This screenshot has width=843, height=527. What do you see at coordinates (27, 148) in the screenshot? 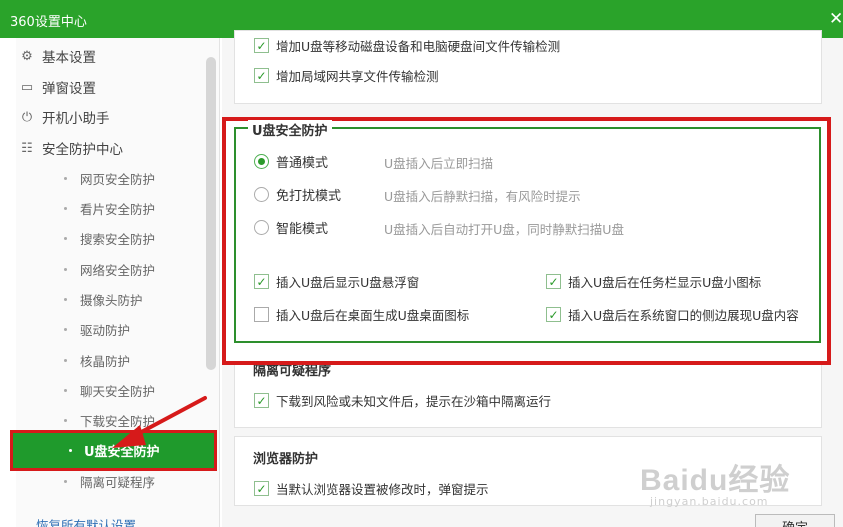
I see `shield-settings-icon: ☷` at bounding box center [27, 148].